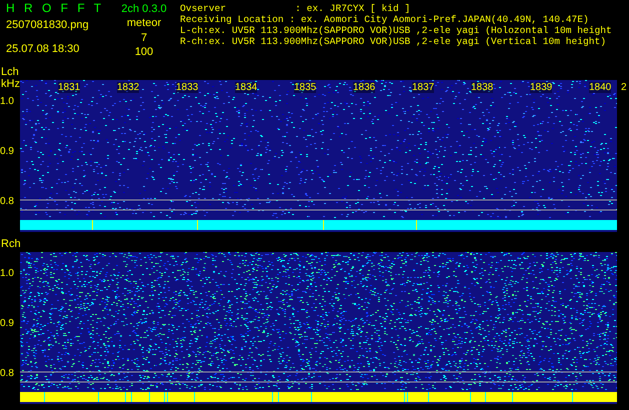  What do you see at coordinates (43, 49) in the screenshot?
I see `timestamp: 25.07.08 18:30` at bounding box center [43, 49].